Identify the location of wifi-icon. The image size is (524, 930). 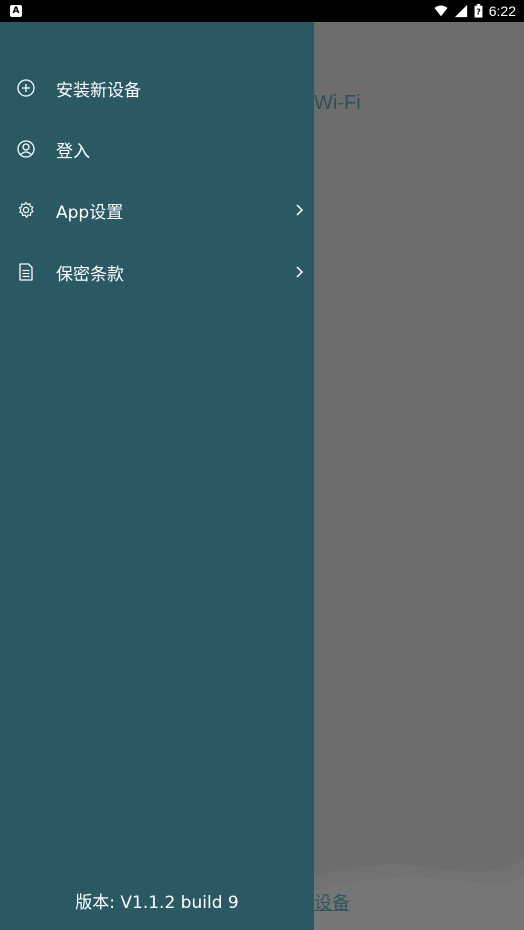
(441, 11).